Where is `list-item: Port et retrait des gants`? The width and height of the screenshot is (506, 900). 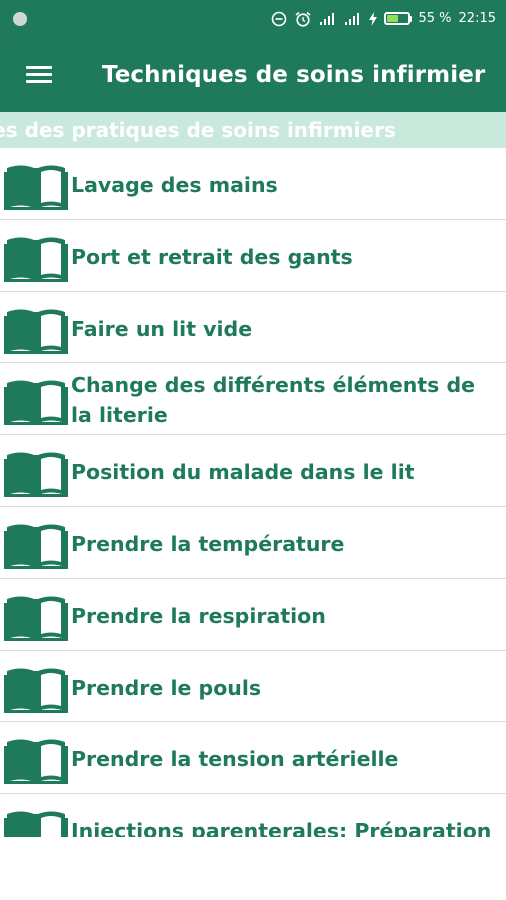 list-item: Port et retrait des gants is located at coordinates (253, 256).